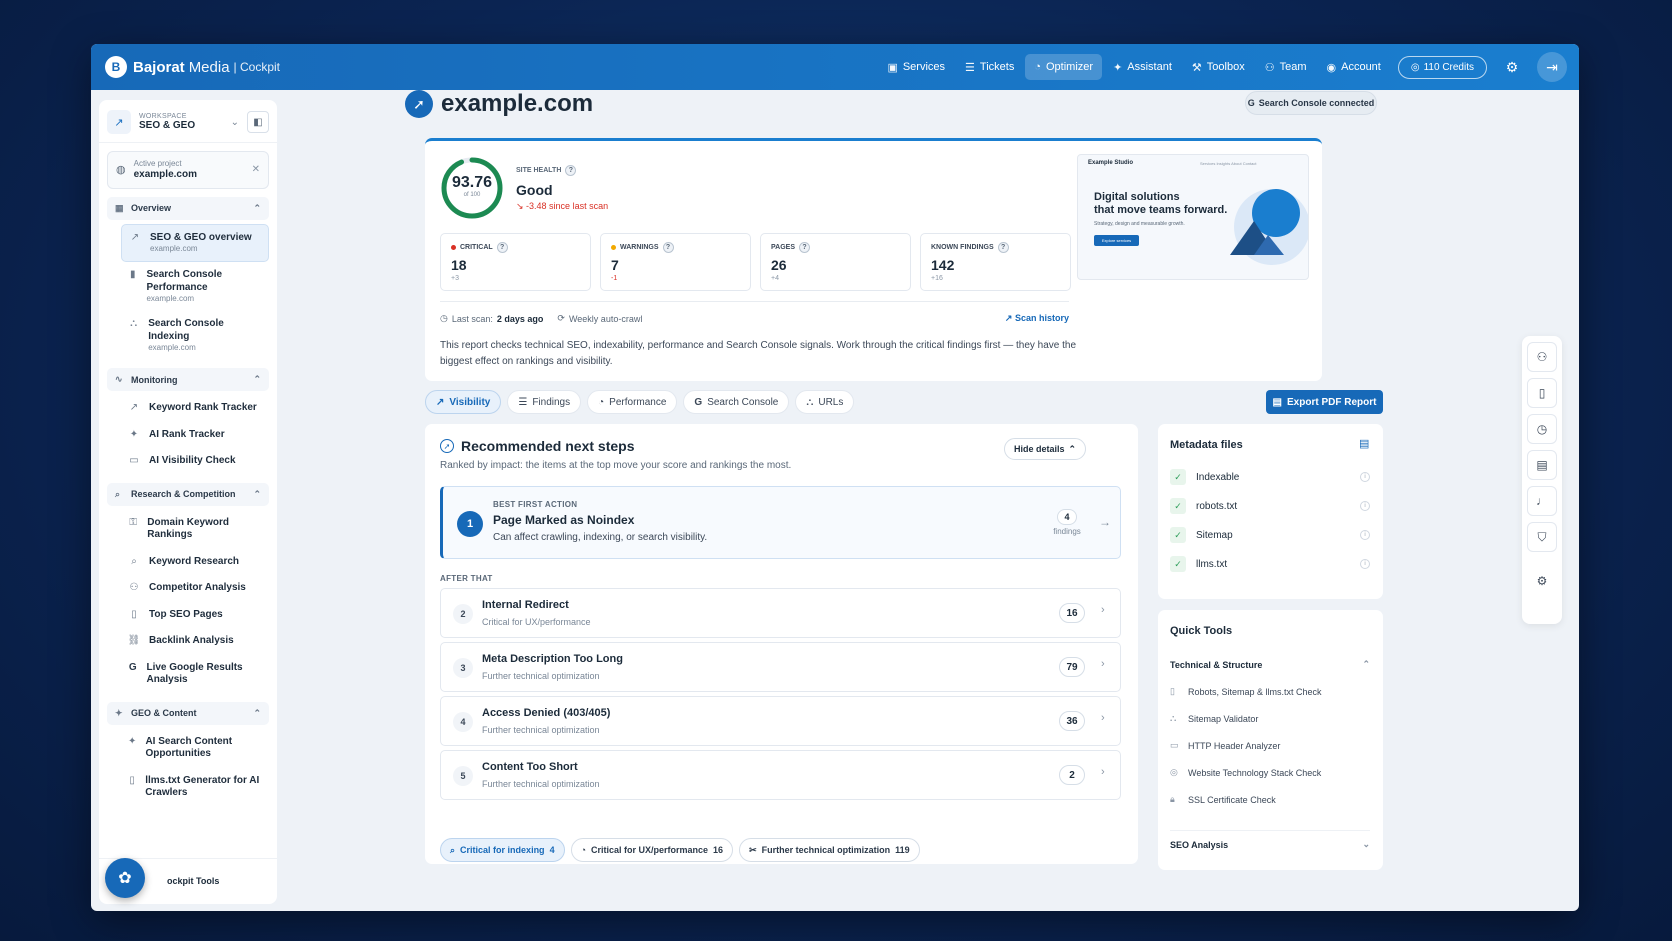 The image size is (1672, 941). I want to click on timer-icon: ◷, so click(1542, 429).